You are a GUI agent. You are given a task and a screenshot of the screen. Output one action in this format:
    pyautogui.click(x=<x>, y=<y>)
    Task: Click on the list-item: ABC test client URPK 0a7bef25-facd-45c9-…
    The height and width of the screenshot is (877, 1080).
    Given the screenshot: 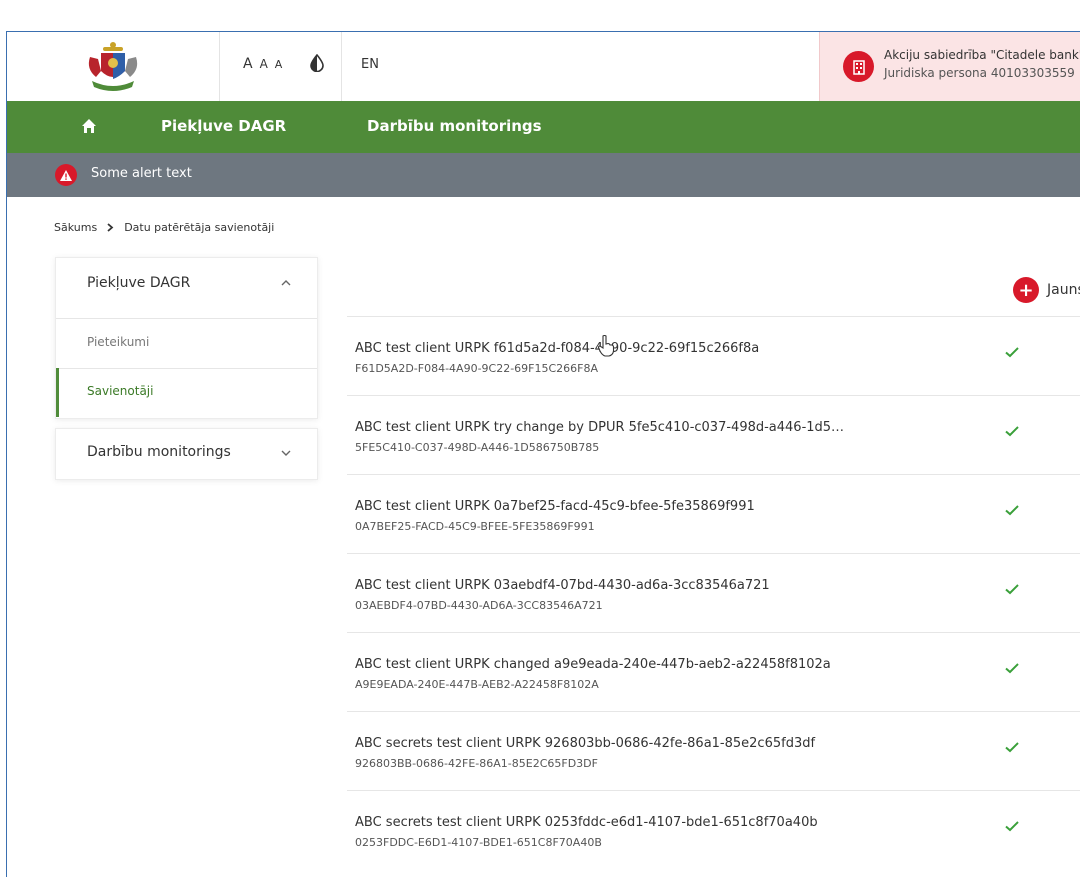 What is the action you would take?
    pyautogui.click(x=713, y=513)
    